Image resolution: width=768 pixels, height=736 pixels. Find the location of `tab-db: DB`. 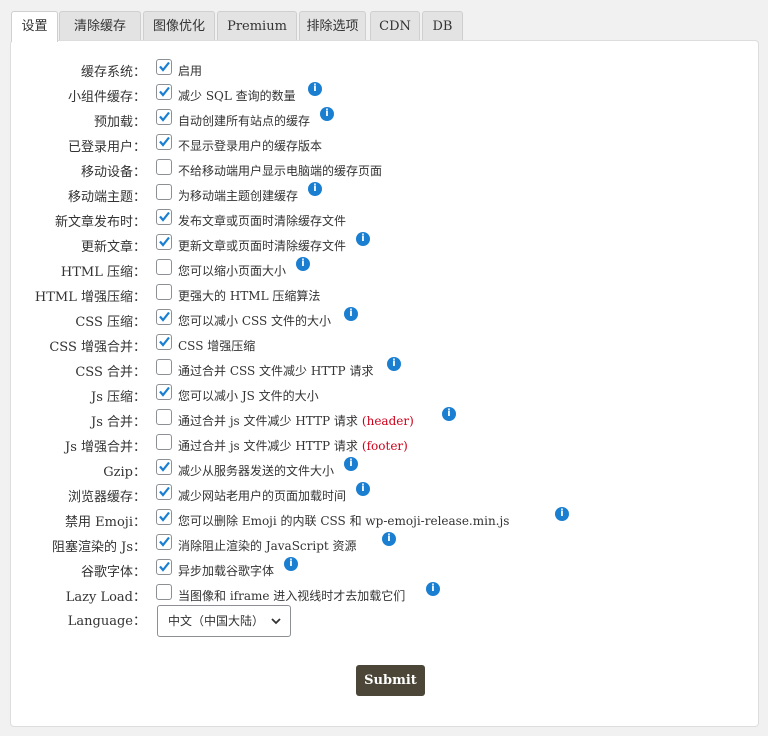

tab-db: DB is located at coordinates (442, 25).